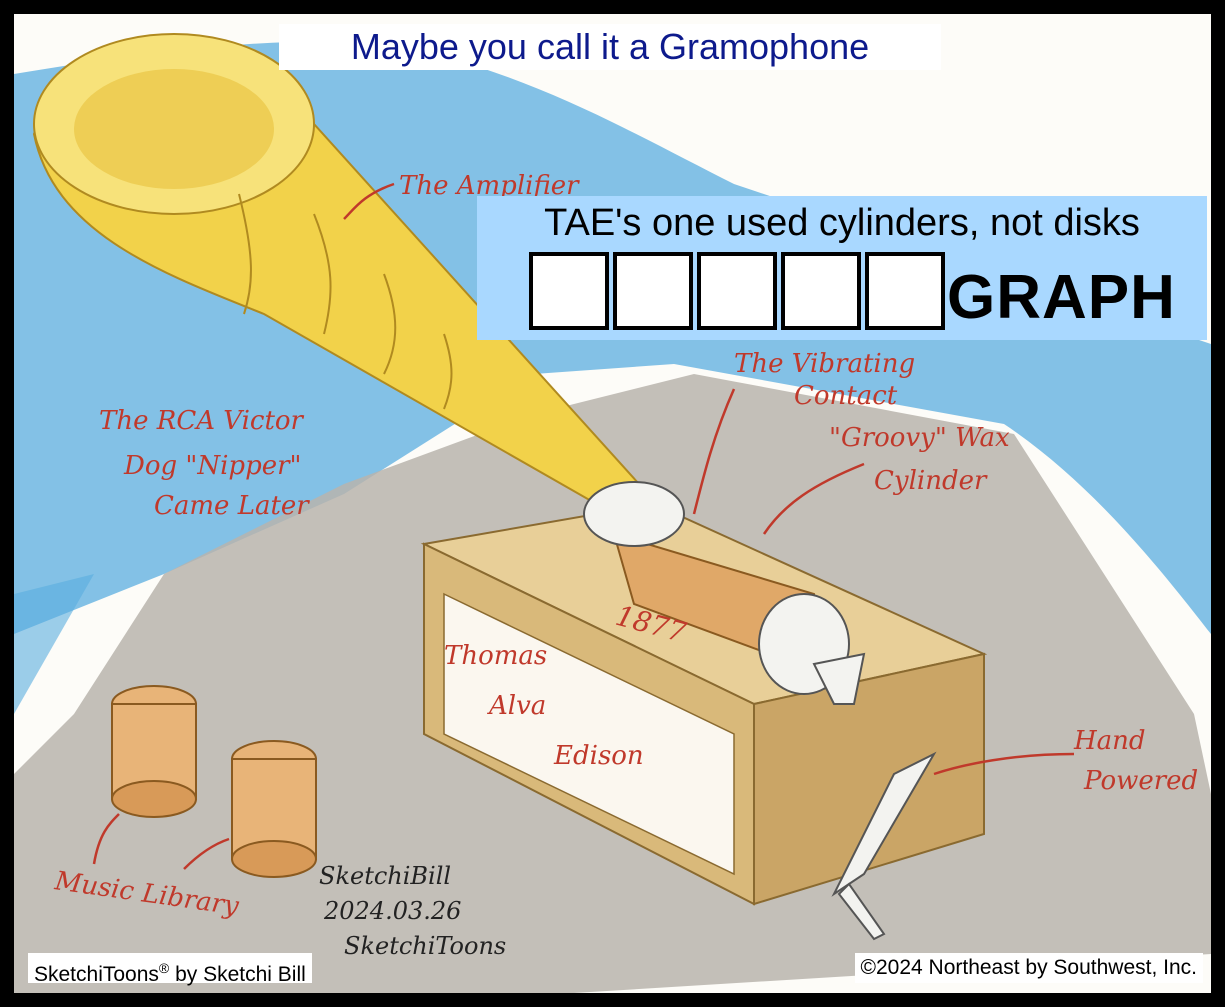  Describe the element at coordinates (824, 364) in the screenshot. I see `label-vibrating-contact-1: The Vibrating` at that location.